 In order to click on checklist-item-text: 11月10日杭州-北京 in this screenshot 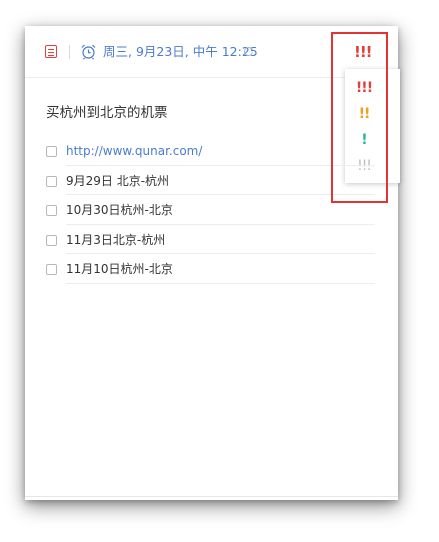, I will do `click(119, 269)`.